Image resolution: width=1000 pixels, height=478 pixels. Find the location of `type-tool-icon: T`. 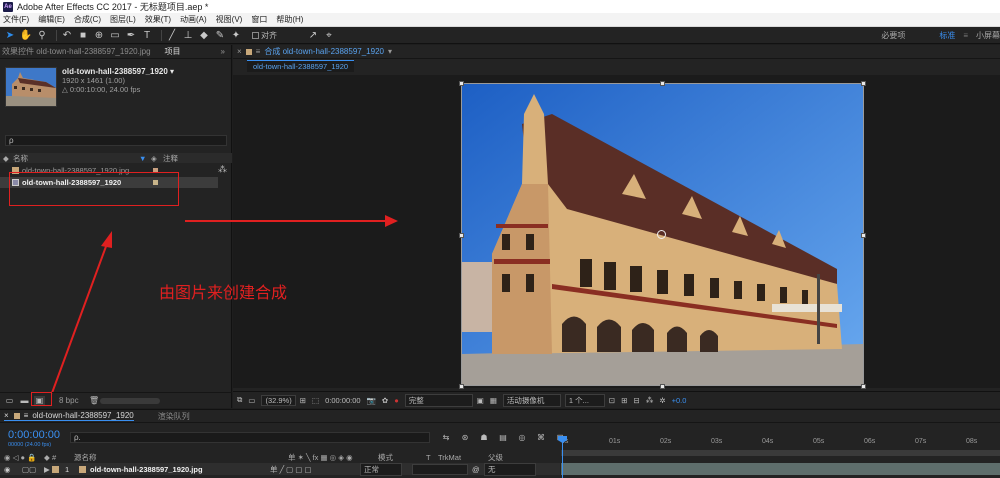

type-tool-icon: T is located at coordinates (147, 35).